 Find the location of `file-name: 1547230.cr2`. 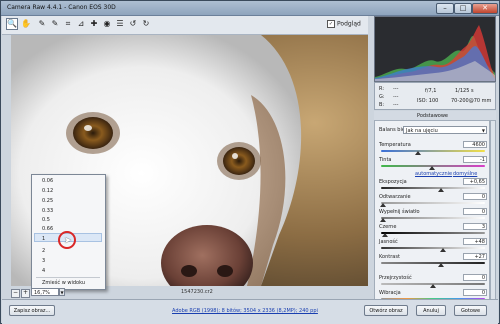

file-name: 1547230.cr2 is located at coordinates (197, 292).